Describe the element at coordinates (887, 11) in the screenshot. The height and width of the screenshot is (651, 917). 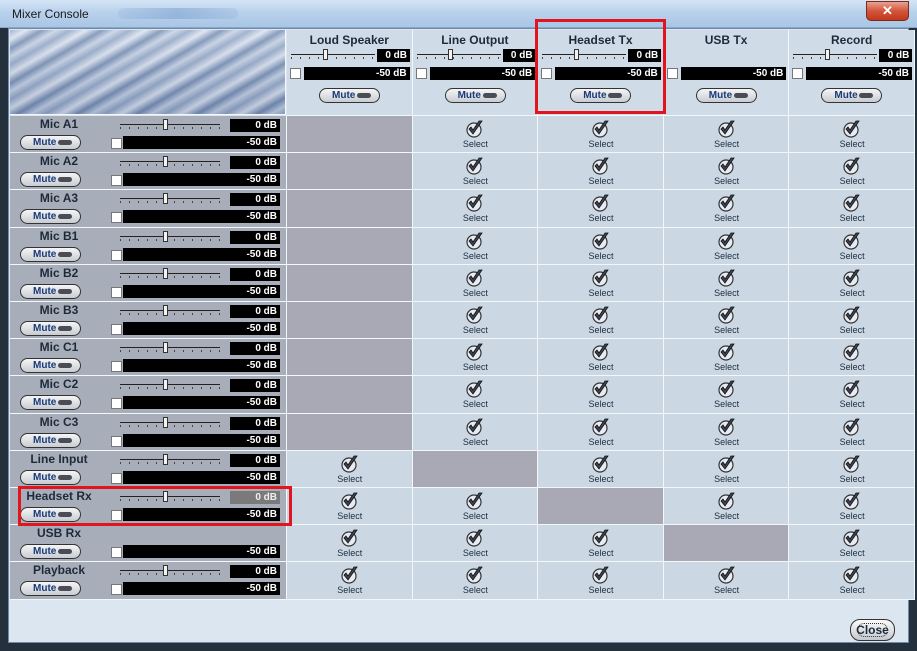
I see `window-close-button: ✕` at that location.